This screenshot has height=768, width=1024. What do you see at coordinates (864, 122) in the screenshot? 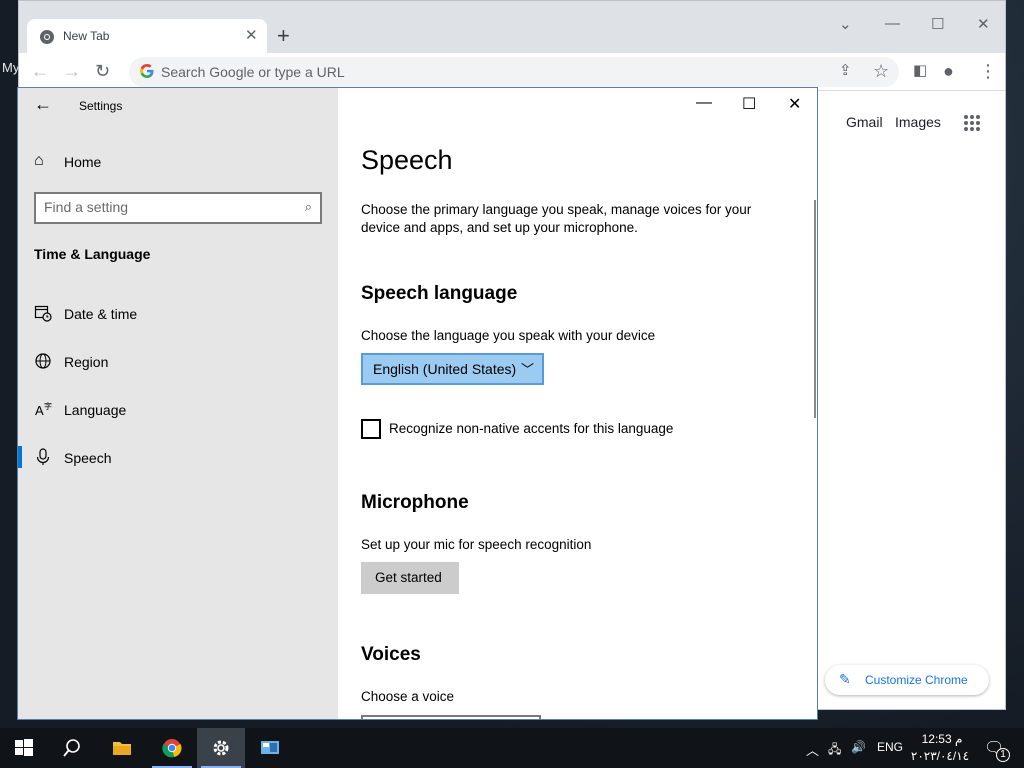
I see `gmail-link: Gmail` at bounding box center [864, 122].